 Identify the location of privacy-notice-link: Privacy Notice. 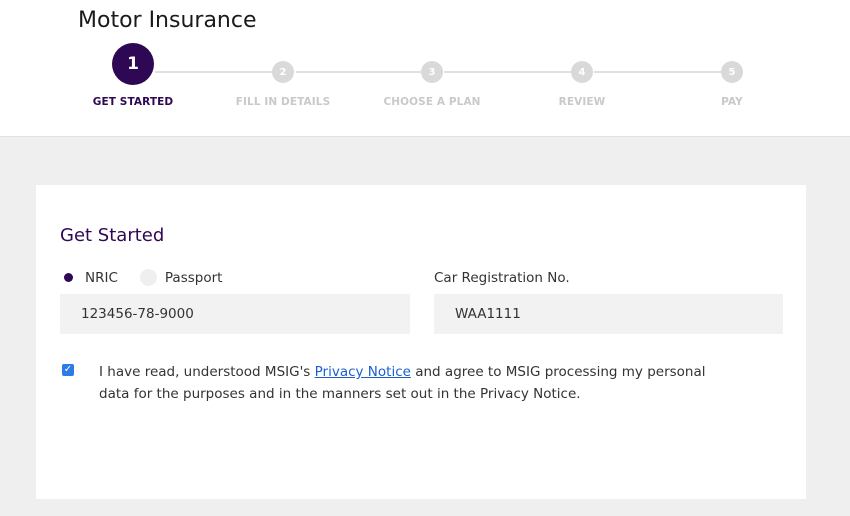
(363, 372).